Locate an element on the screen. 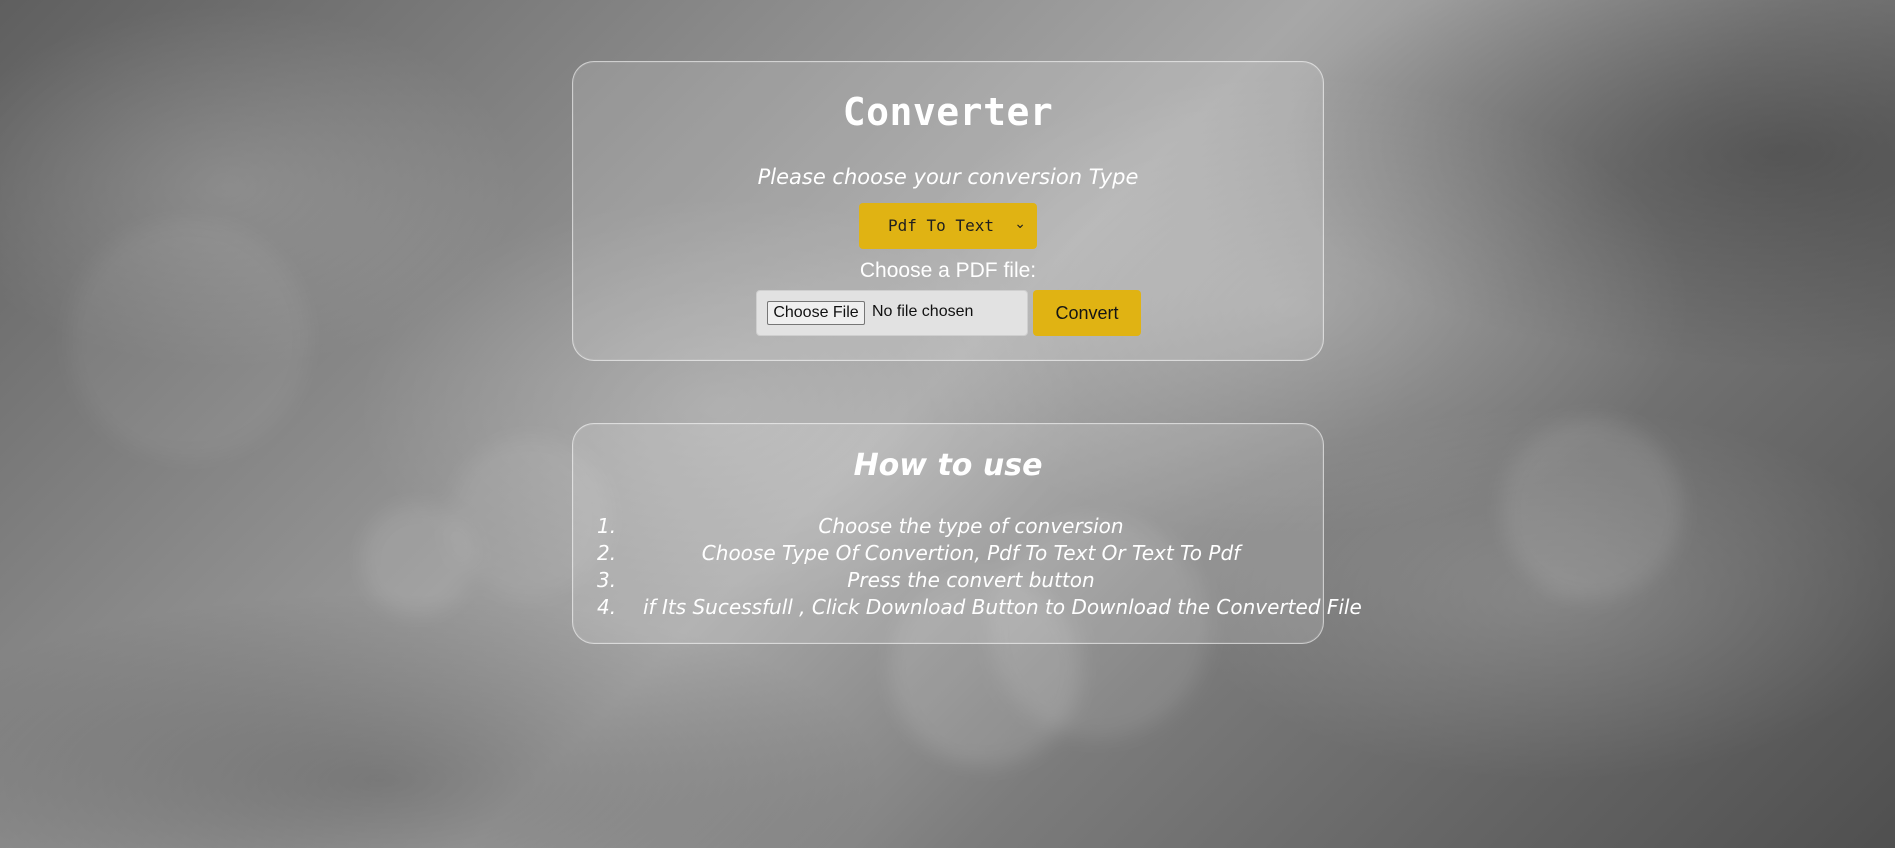 The width and height of the screenshot is (1895, 848). step-text: Press the convert button is located at coordinates (971, 580).